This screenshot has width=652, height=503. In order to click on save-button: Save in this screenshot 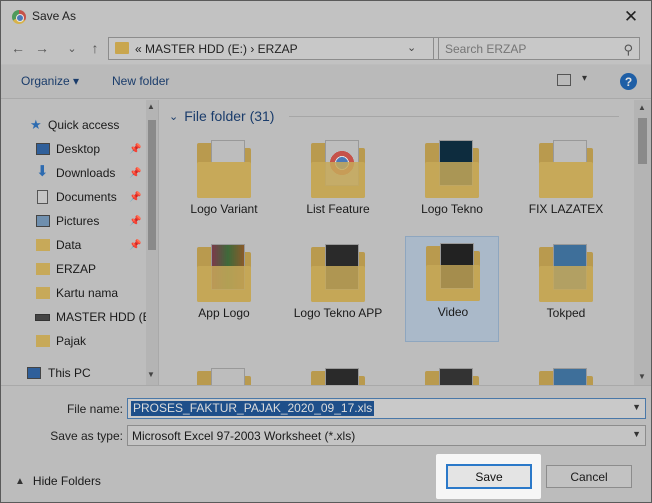, I will do `click(489, 476)`.